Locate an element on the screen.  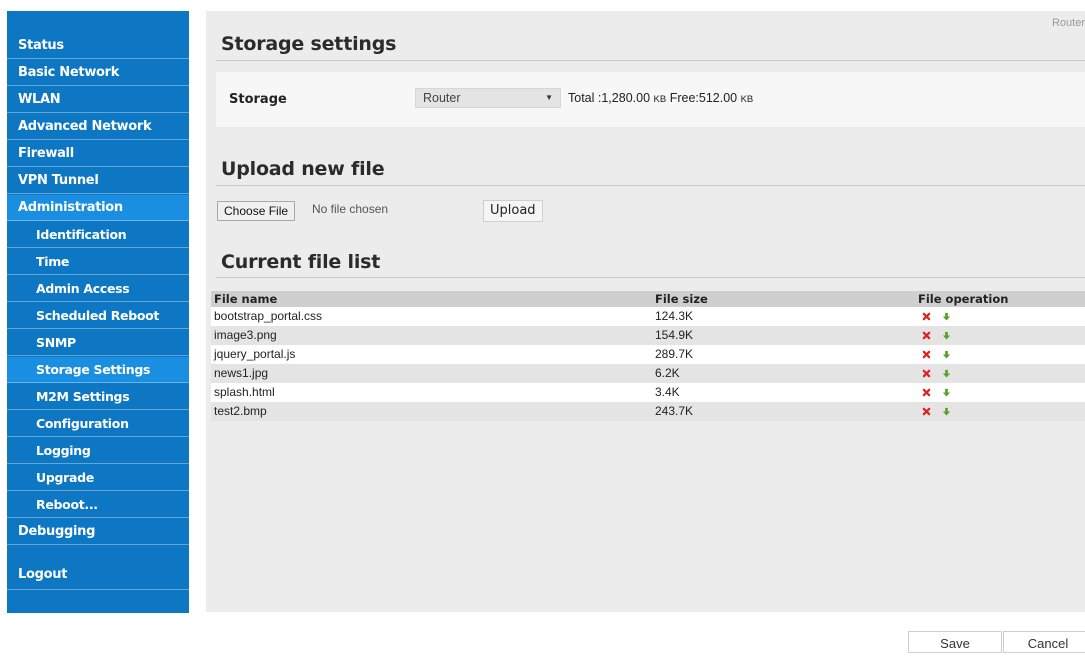
sidebar-item-status: Status is located at coordinates (98, 46).